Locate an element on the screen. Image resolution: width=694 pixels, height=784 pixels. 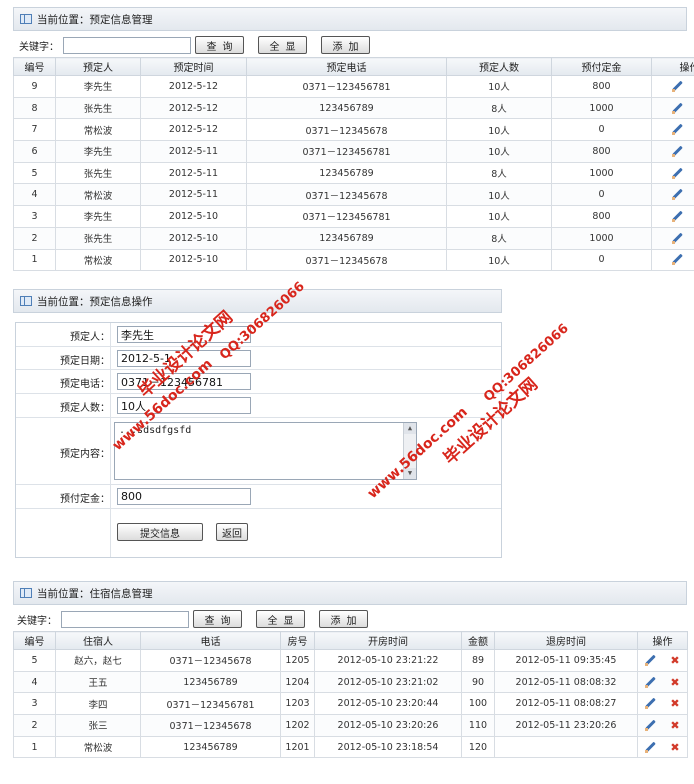
table-cell: 2012-05-10 23:20:26 is located at coordinates (388, 725).